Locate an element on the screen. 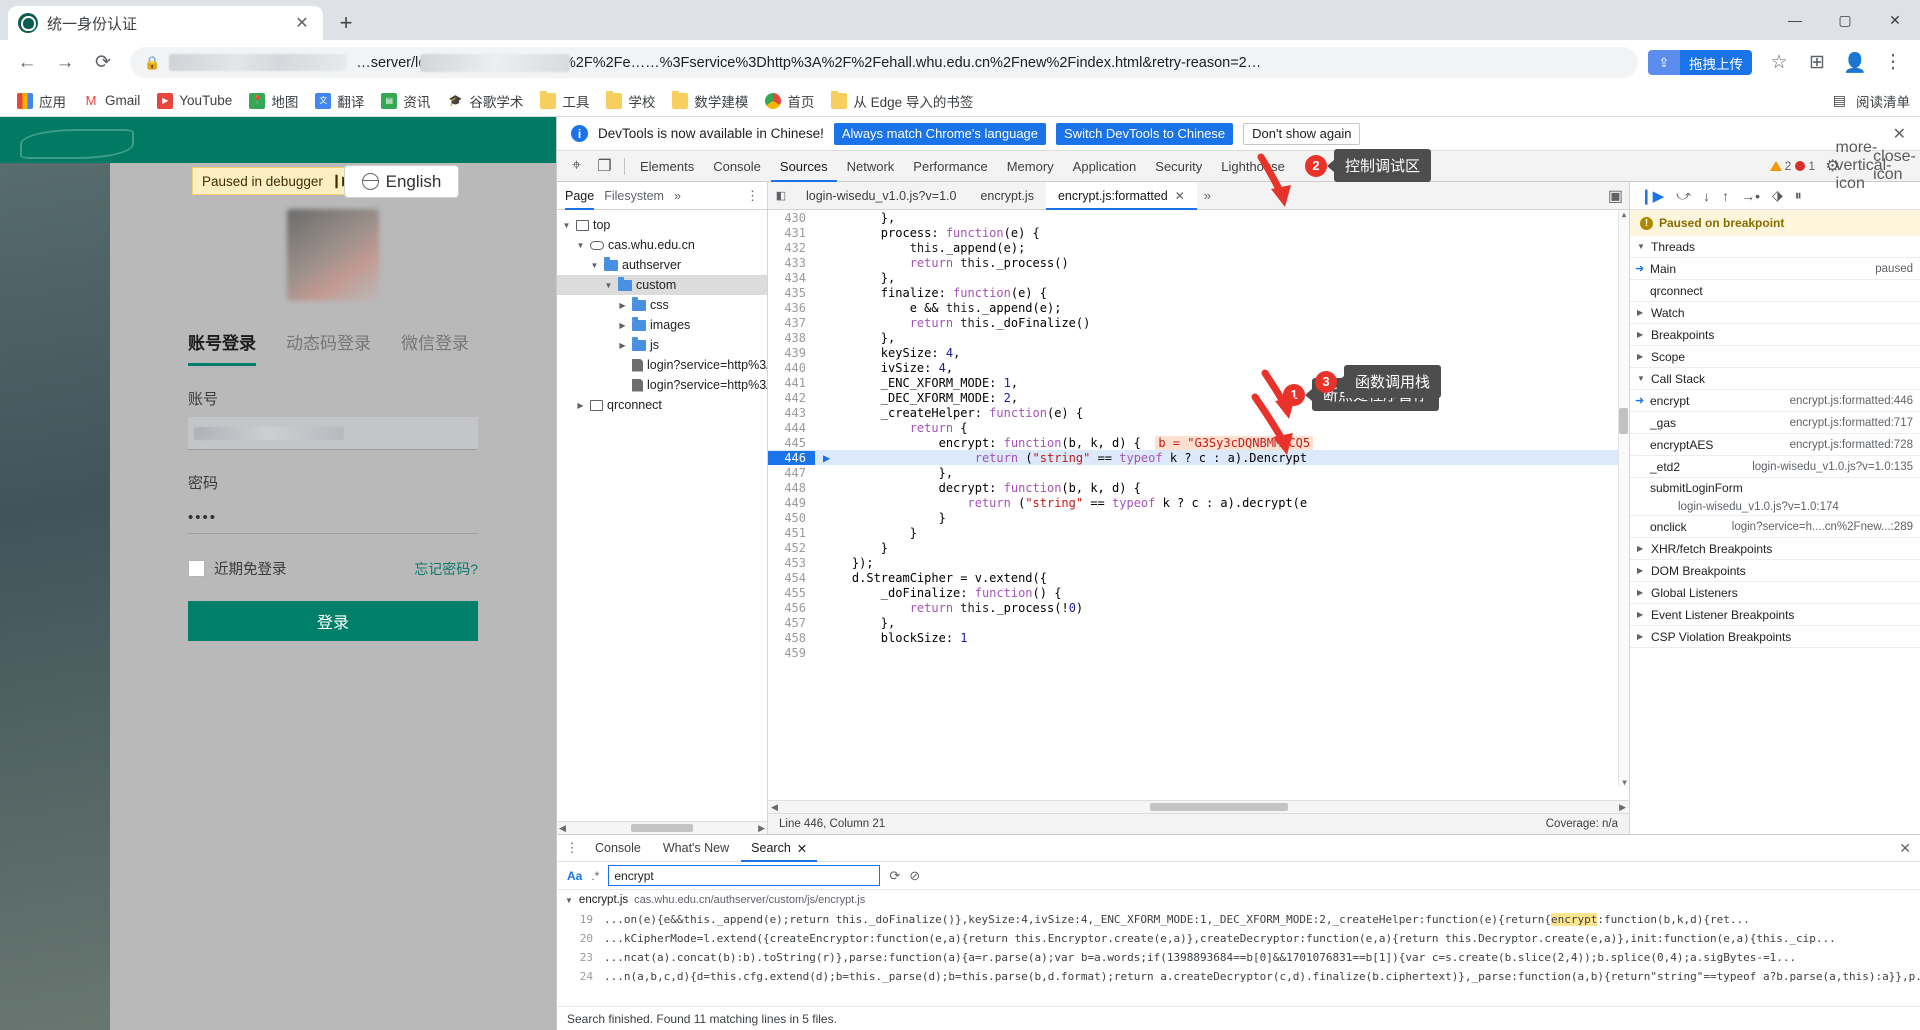 The width and height of the screenshot is (1920, 1030). code-line: 448 decrypt: function(b, k, d) { is located at coordinates (1198, 487).